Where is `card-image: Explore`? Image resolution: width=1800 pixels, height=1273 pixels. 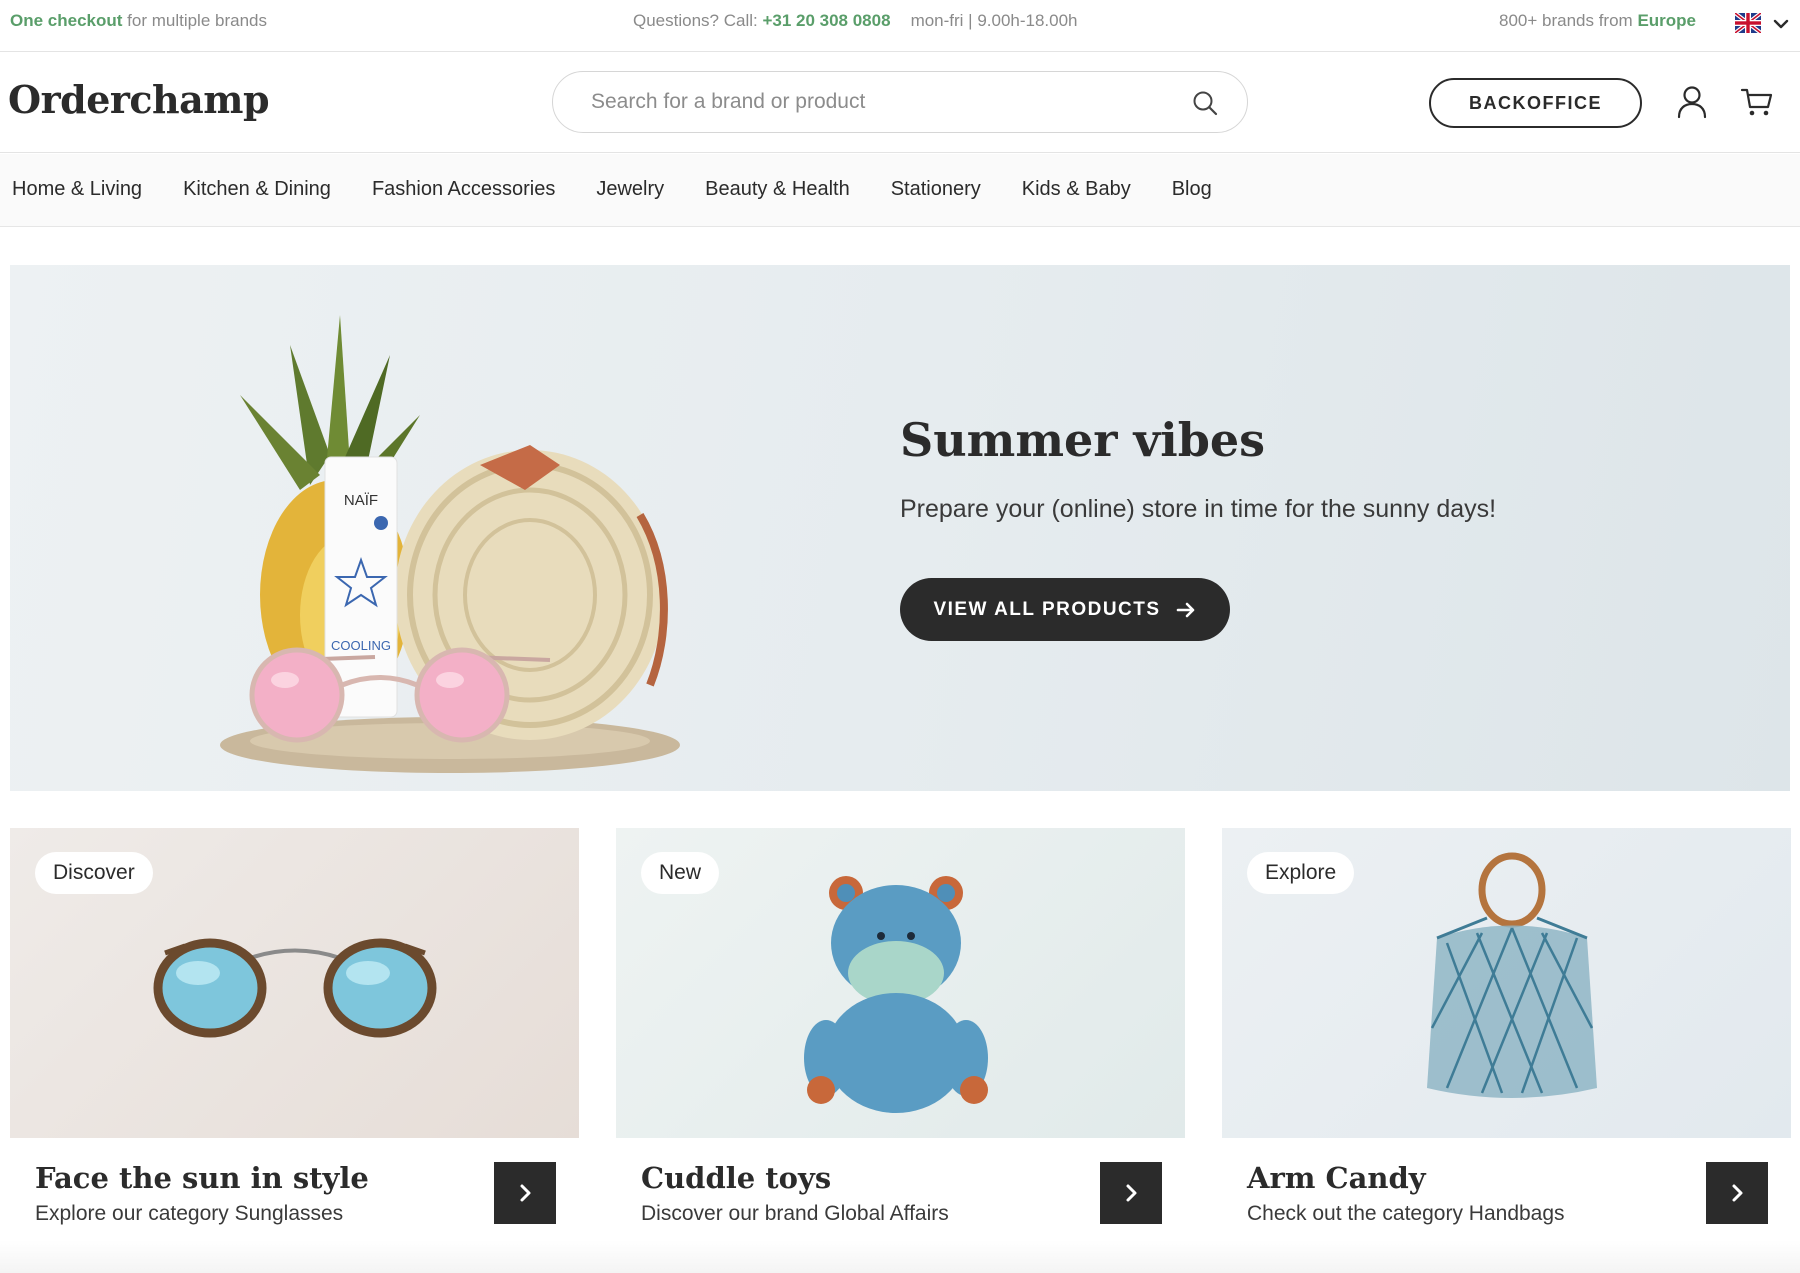 card-image: Explore is located at coordinates (1506, 983).